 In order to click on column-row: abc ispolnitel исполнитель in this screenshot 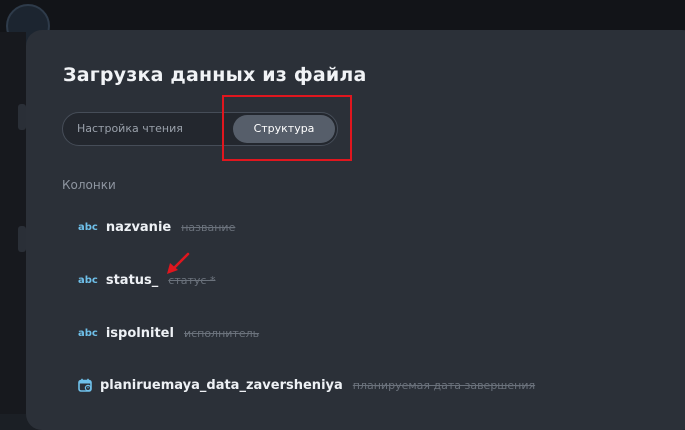, I will do `click(168, 333)`.